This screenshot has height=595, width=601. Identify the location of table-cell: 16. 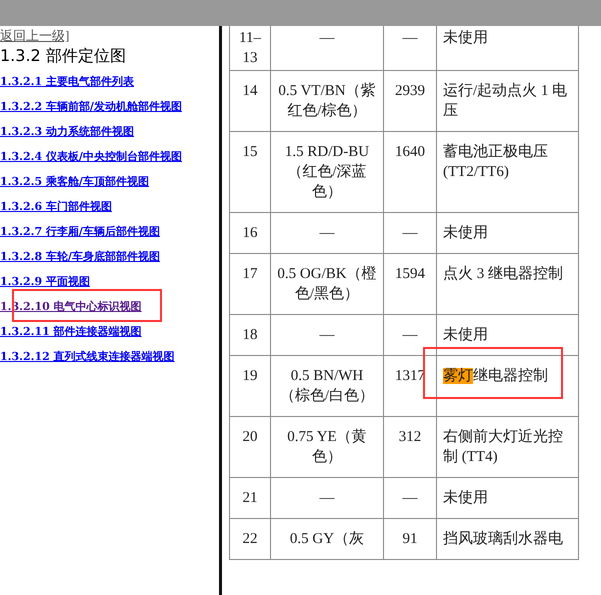
(250, 233).